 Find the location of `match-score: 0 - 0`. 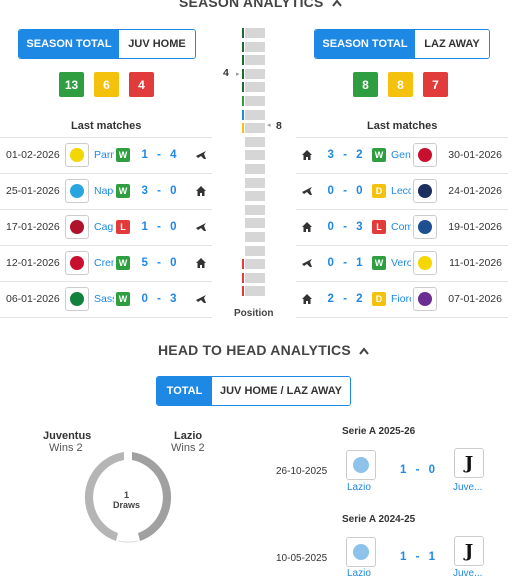

match-score: 0 - 0 is located at coordinates (345, 191).